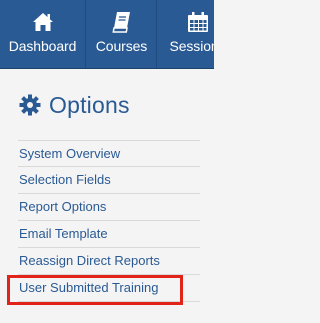  I want to click on options-menu-item-report-options: Report Options, so click(109, 207).